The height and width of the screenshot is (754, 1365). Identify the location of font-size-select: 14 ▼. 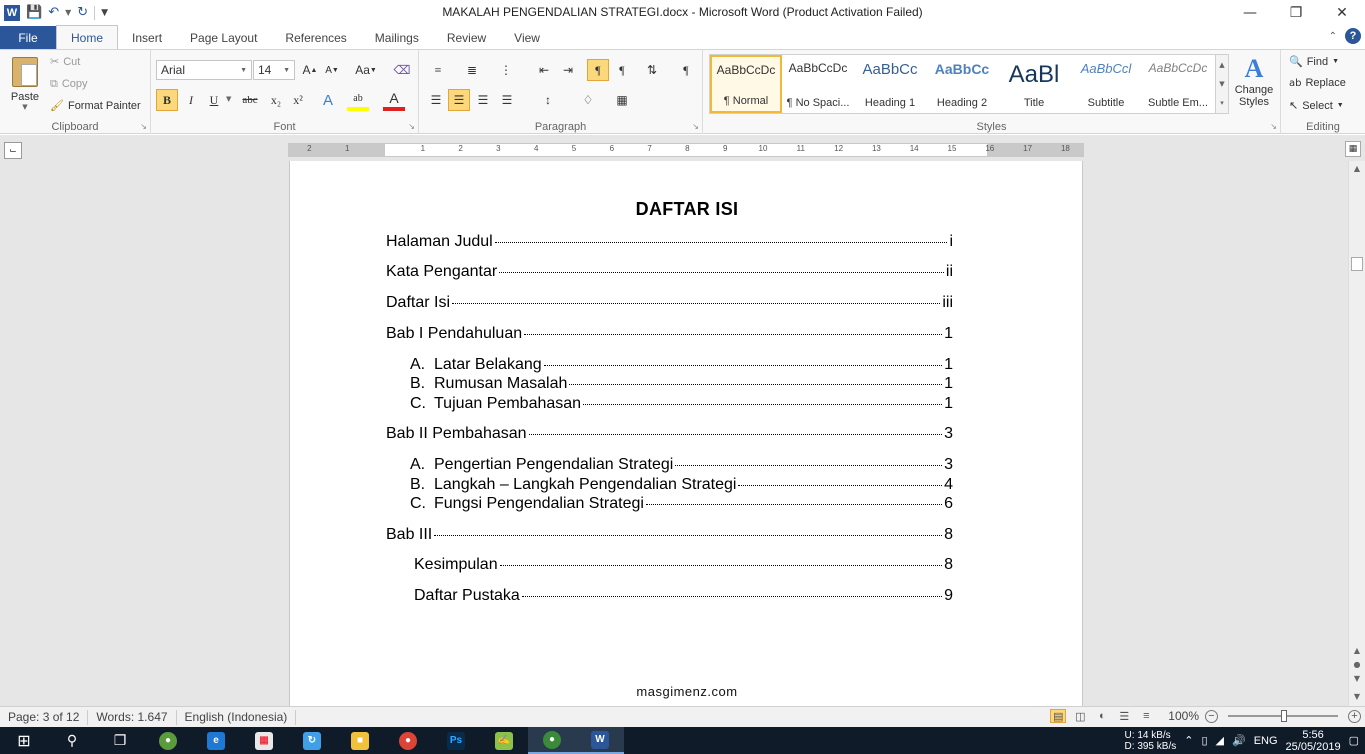
(274, 70).